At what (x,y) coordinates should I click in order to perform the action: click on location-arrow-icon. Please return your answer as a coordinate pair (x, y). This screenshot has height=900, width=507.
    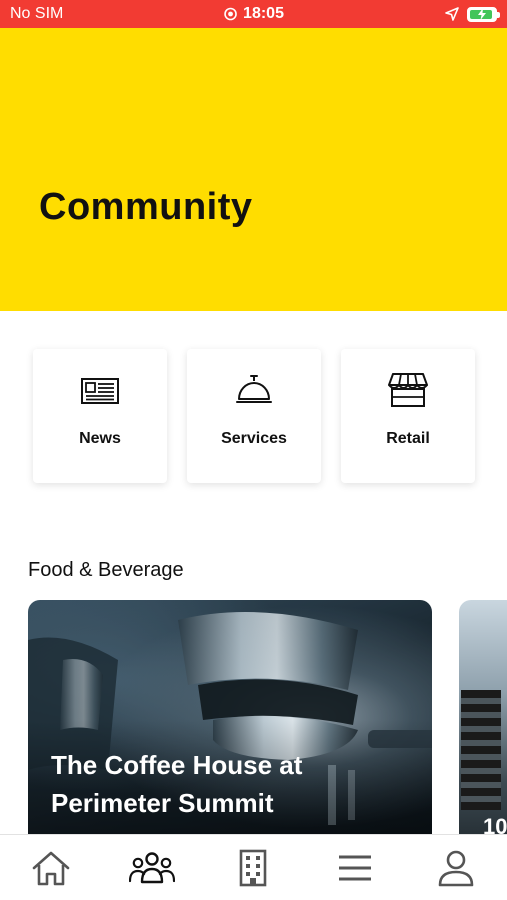
    Looking at the image, I should click on (452, 14).